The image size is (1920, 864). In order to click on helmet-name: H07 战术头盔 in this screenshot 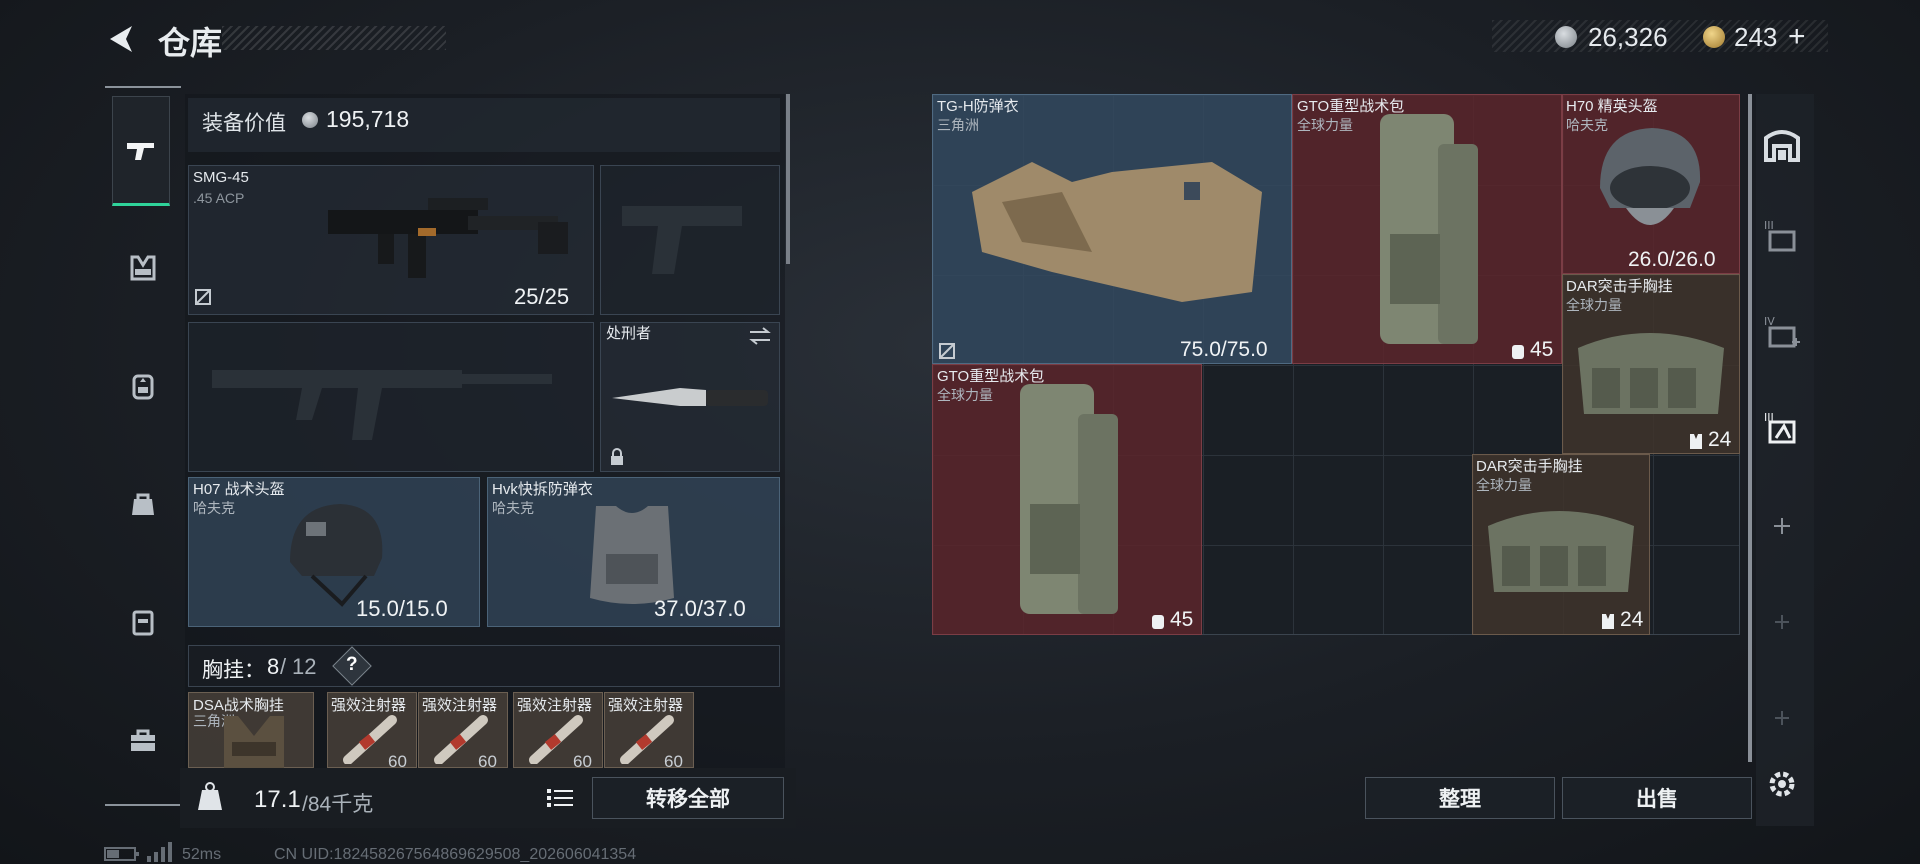, I will do `click(239, 489)`.